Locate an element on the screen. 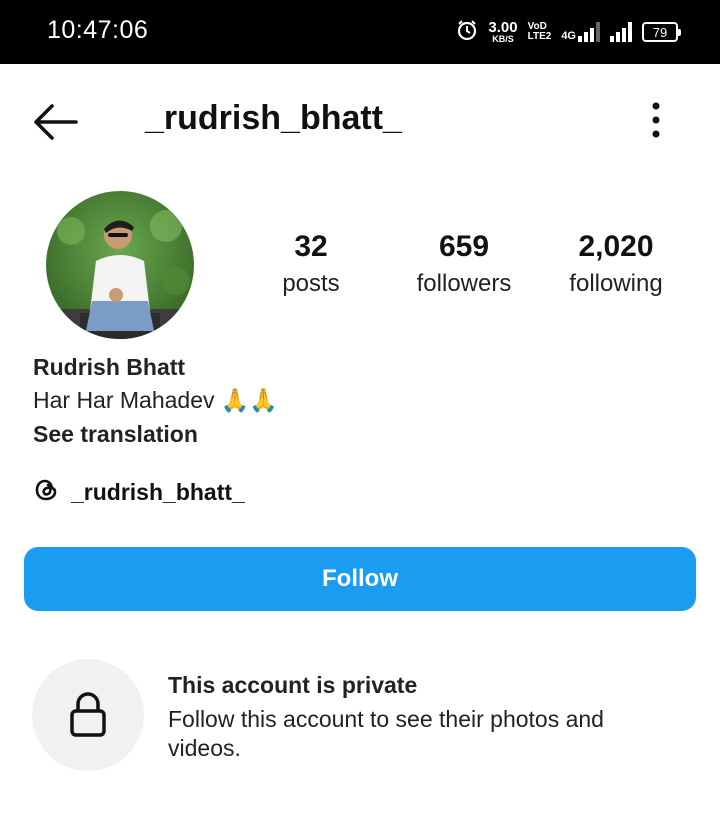 This screenshot has height=819, width=720. signal-bars-1-icon is located at coordinates (589, 32).